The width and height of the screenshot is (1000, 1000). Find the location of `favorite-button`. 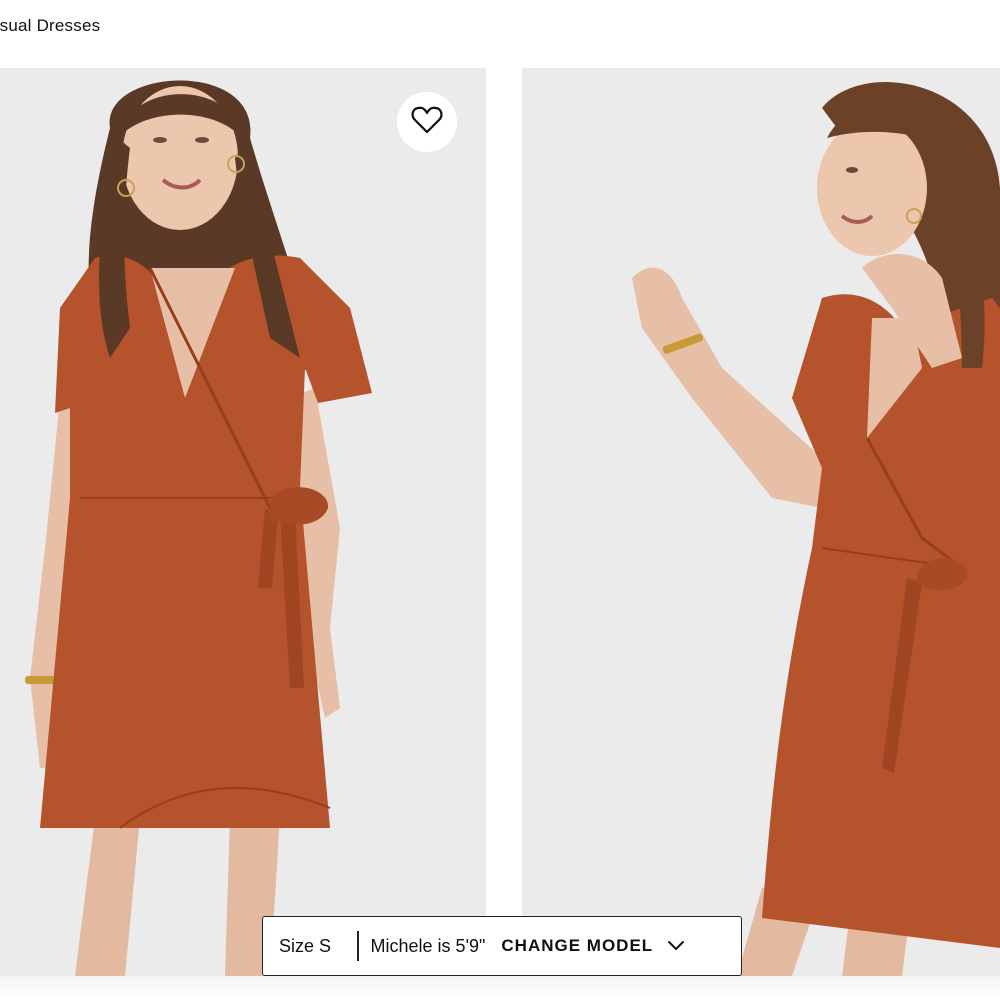

favorite-button is located at coordinates (427, 122).